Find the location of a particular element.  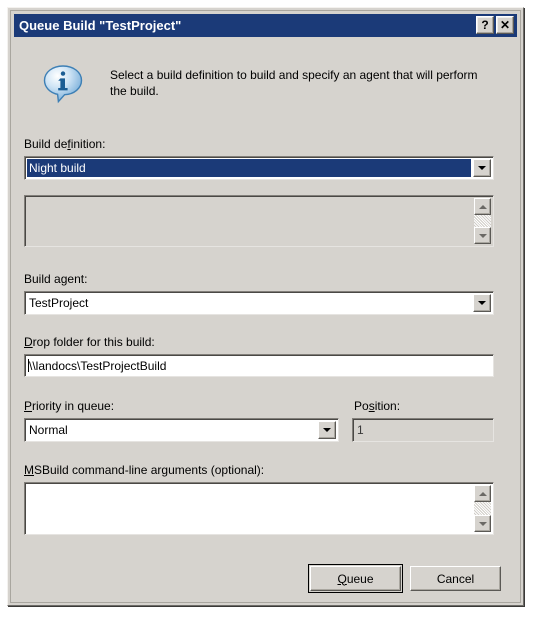

details-scrollbar-track is located at coordinates (482, 221).